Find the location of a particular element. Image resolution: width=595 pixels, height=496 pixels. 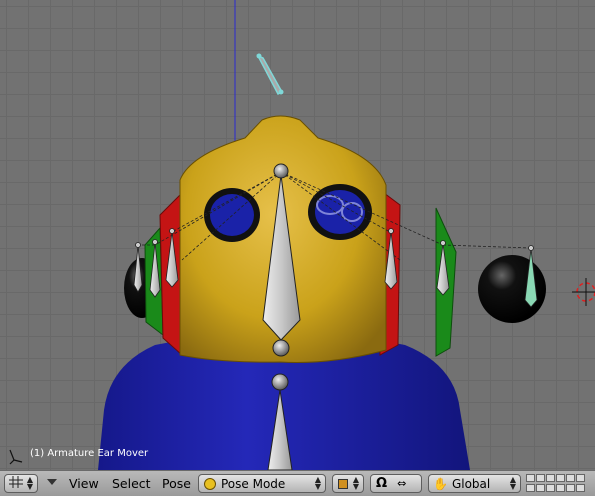

viewtype-button: ▲ ▼ is located at coordinates (21, 483).